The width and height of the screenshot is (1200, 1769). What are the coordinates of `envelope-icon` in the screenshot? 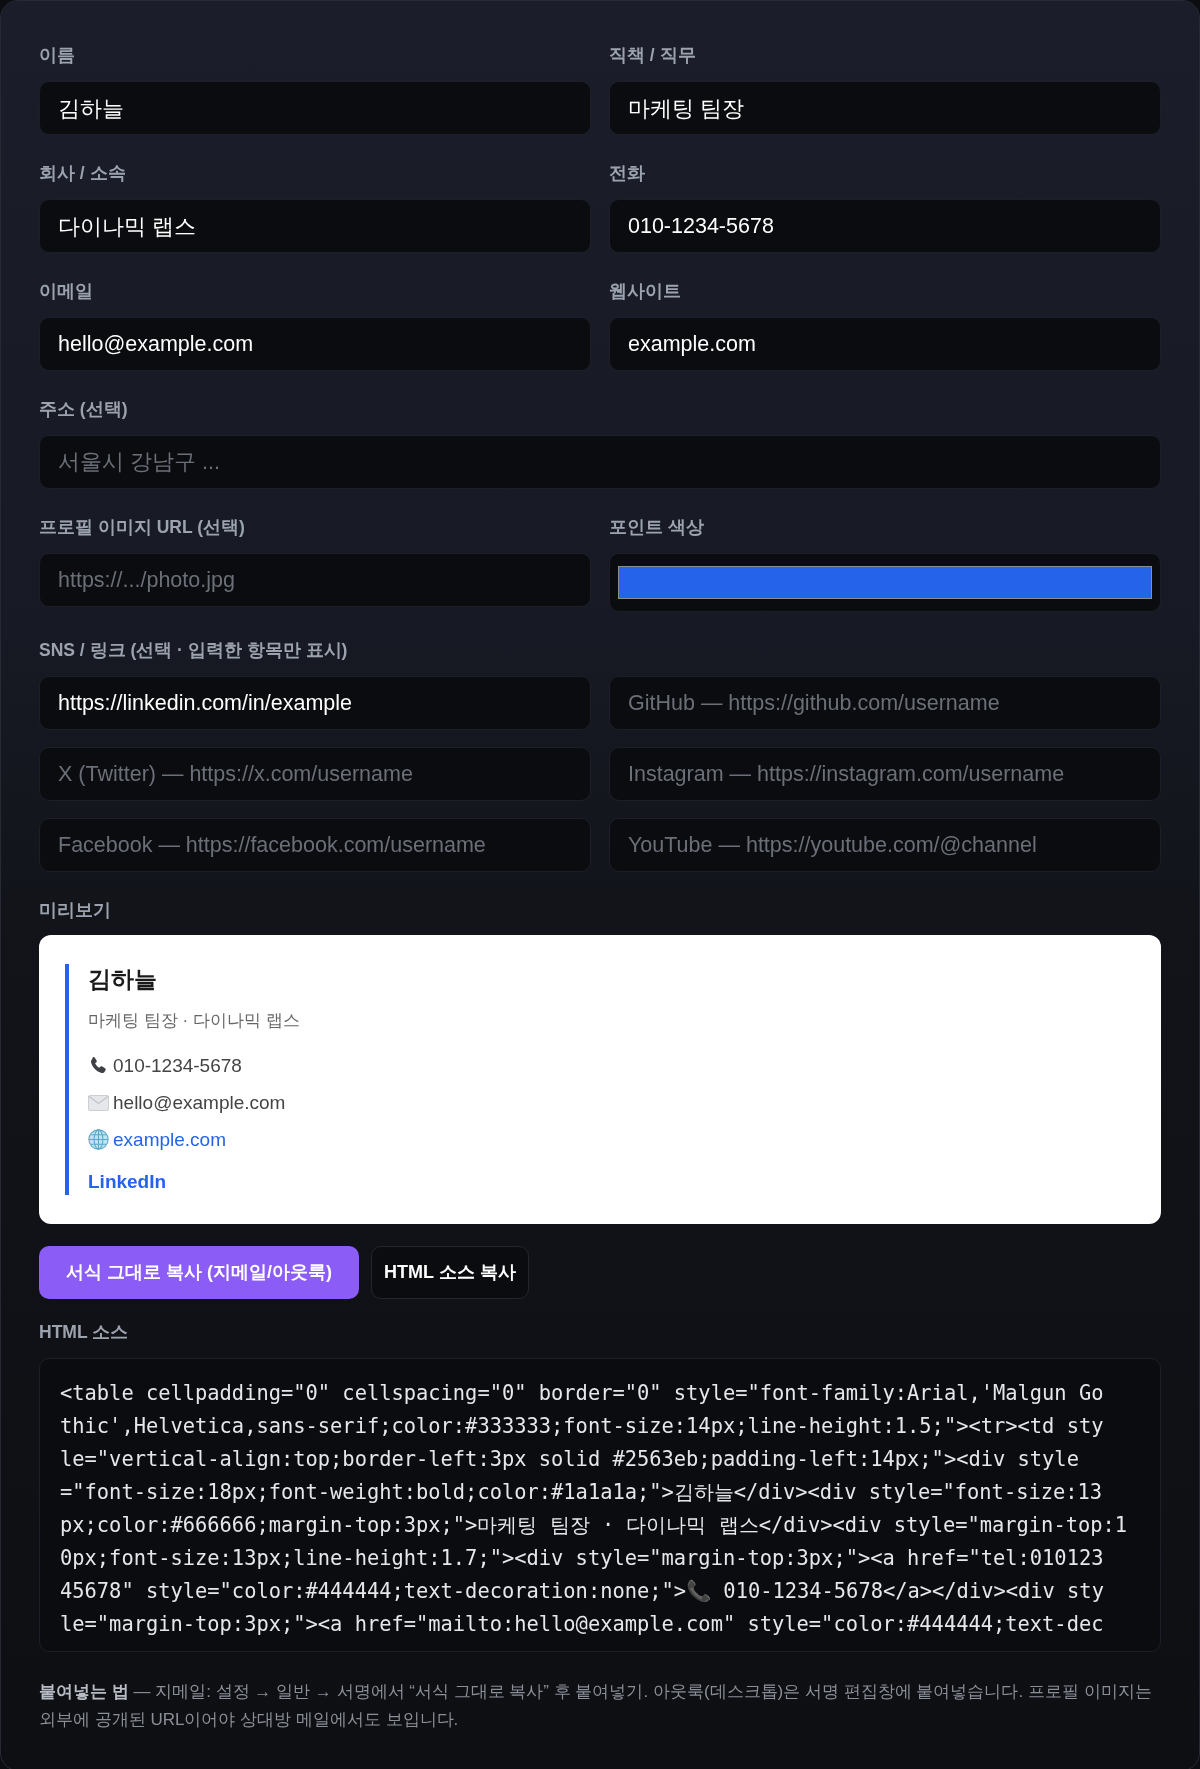 It's located at (98, 1102).